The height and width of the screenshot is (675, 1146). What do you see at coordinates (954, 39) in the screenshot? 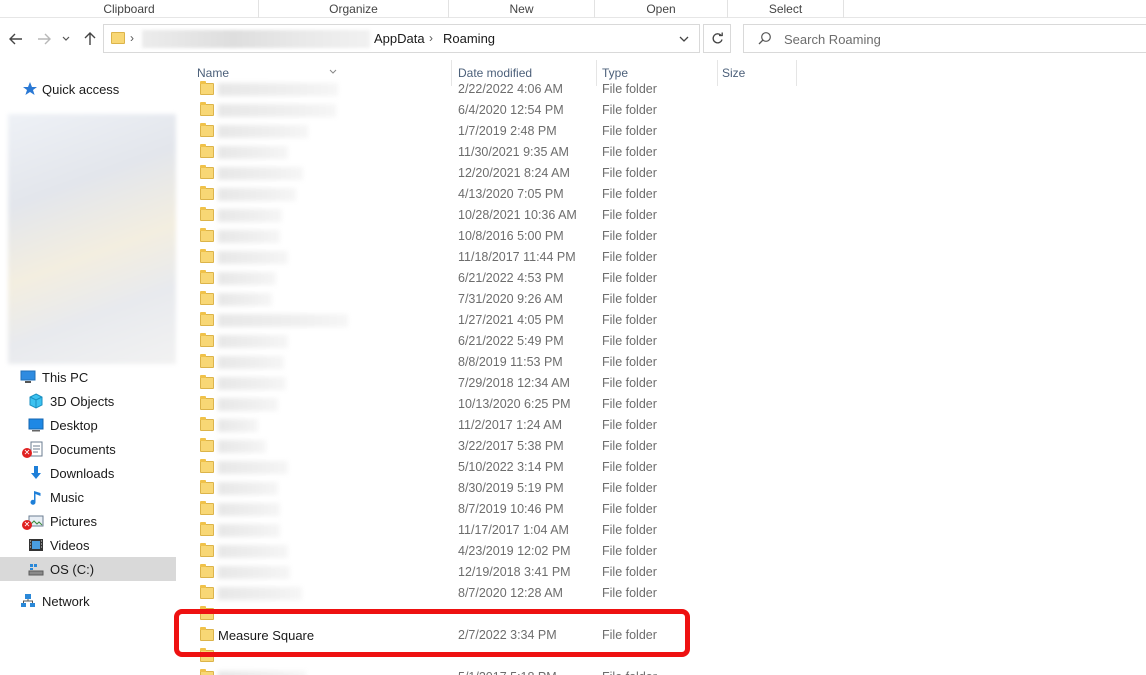
I see `search-input` at bounding box center [954, 39].